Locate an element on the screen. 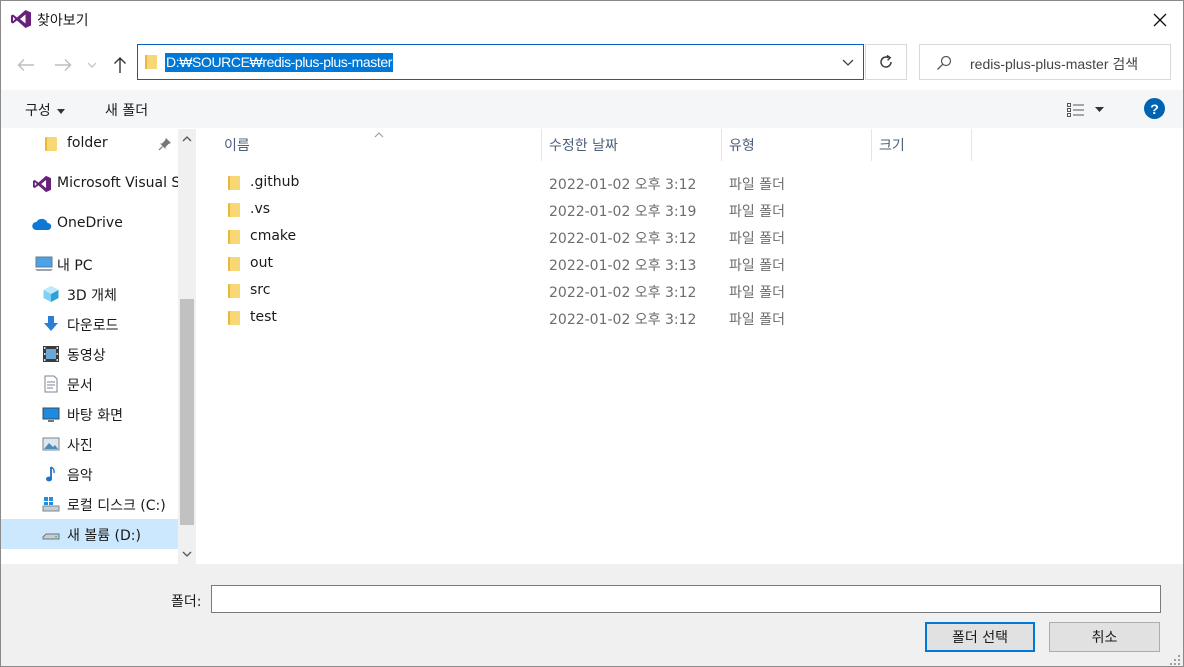  sidebar-item-label: 음악 is located at coordinates (80, 476).